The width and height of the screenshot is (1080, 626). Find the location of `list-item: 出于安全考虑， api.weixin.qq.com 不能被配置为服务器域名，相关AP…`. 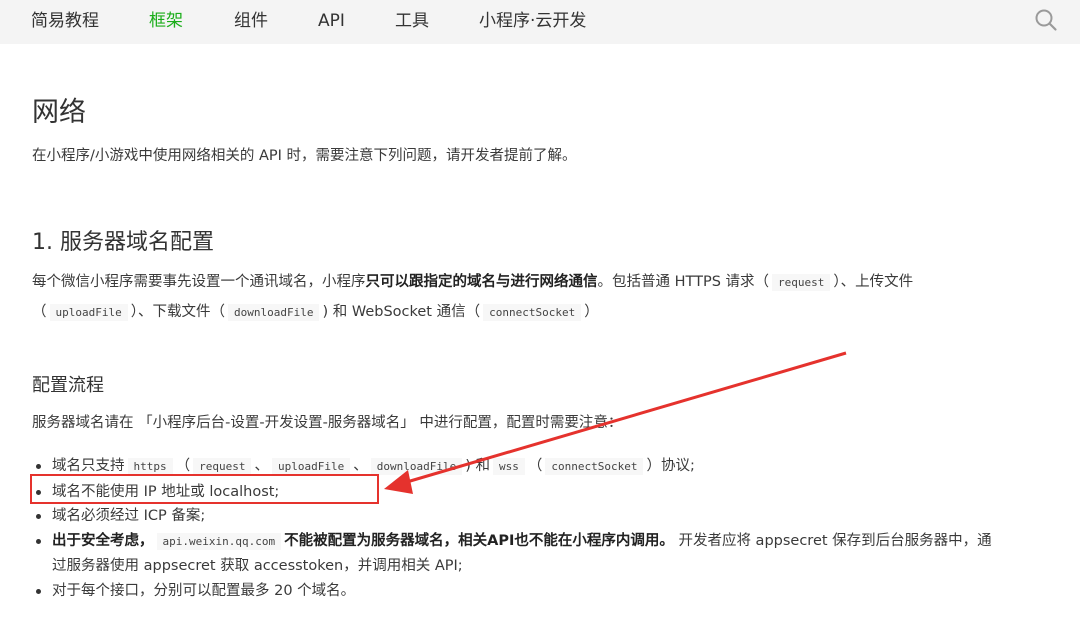

list-item: 出于安全考虑， api.weixin.qq.com 不能被配置为服务器域名，相关AP… is located at coordinates (552, 554).